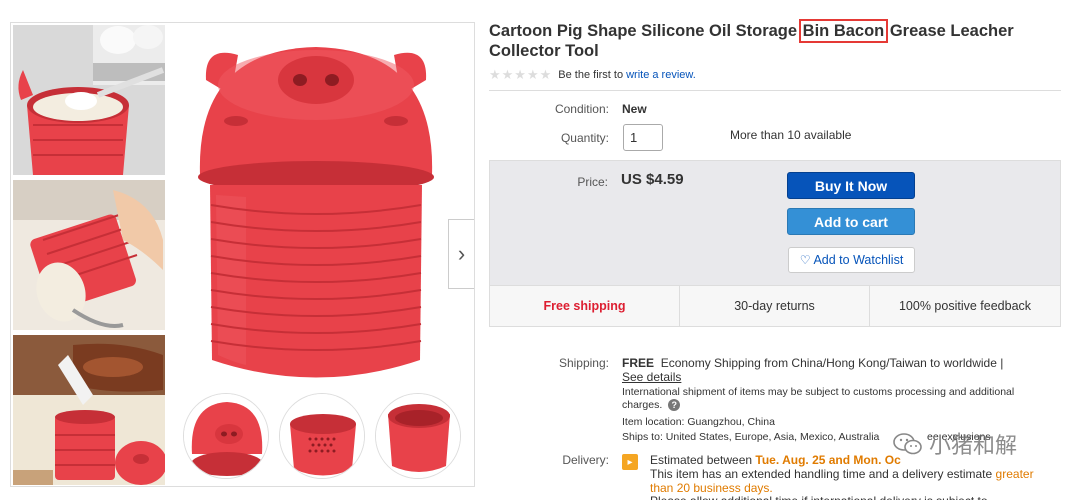 The height and width of the screenshot is (500, 1080). What do you see at coordinates (828, 460) in the screenshot?
I see `delivery-dates: Tue. Aug. 25 and Mon. Oc` at bounding box center [828, 460].